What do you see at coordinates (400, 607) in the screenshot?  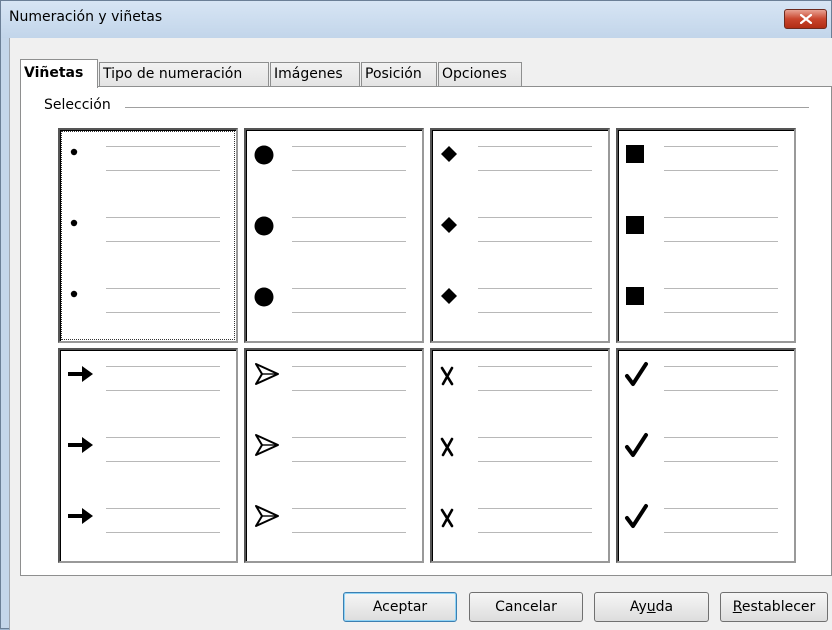 I see `ok-button: Aceptar` at bounding box center [400, 607].